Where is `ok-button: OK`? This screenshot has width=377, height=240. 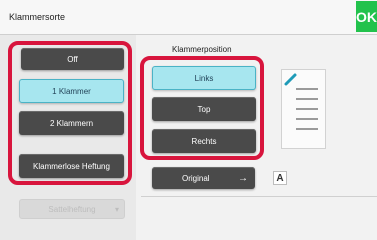
ok-button: OK is located at coordinates (366, 16).